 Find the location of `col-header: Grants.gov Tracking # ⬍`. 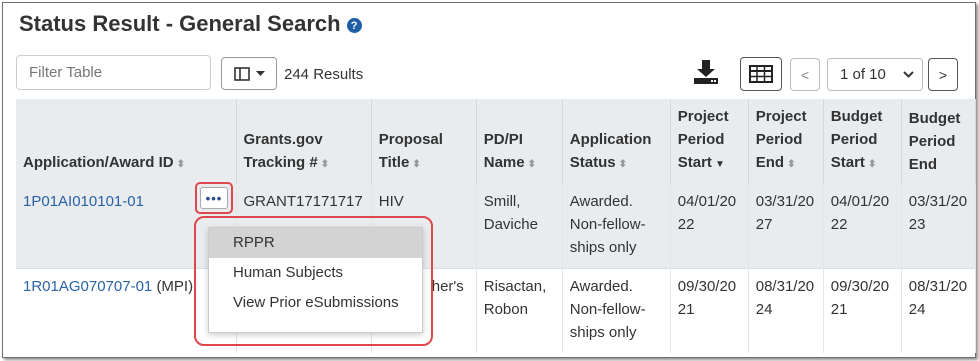

col-header: Grants.gov Tracking # ⬍ is located at coordinates (304, 141).